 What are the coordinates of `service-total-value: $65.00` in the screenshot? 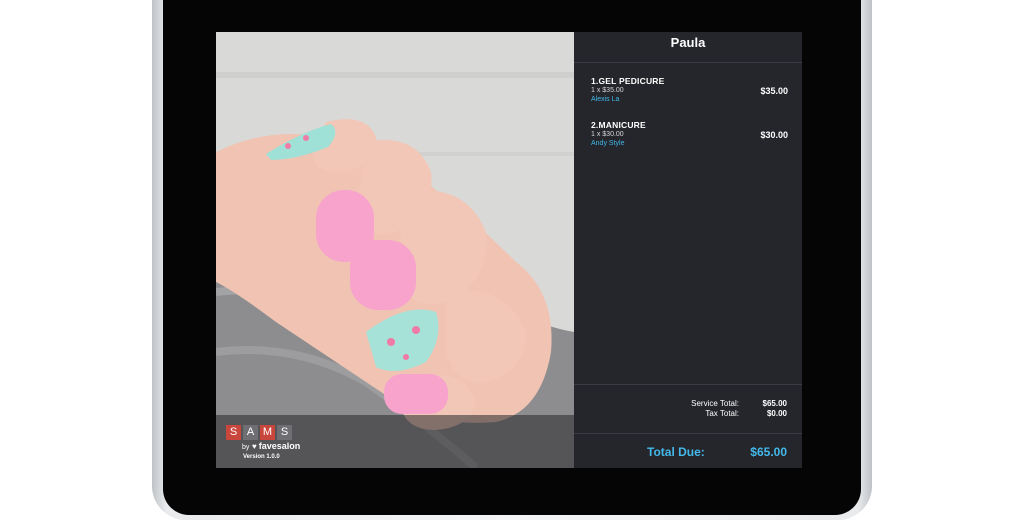 It's located at (774, 403).